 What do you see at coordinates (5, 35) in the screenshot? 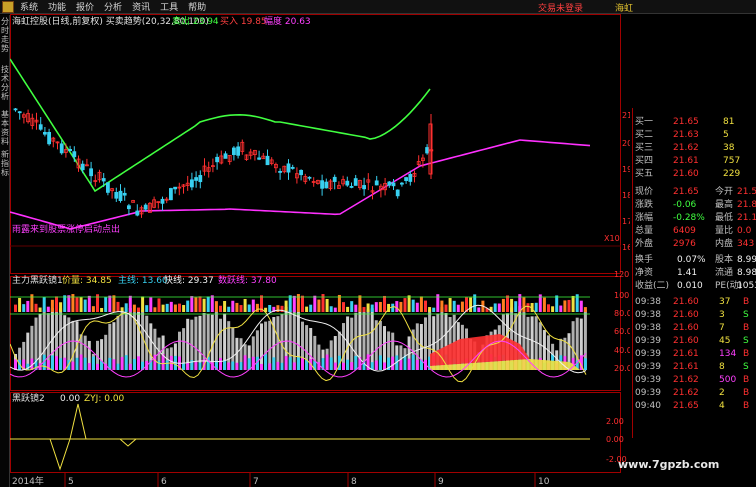
I see `tab-intraday: 分时走势` at bounding box center [5, 35].